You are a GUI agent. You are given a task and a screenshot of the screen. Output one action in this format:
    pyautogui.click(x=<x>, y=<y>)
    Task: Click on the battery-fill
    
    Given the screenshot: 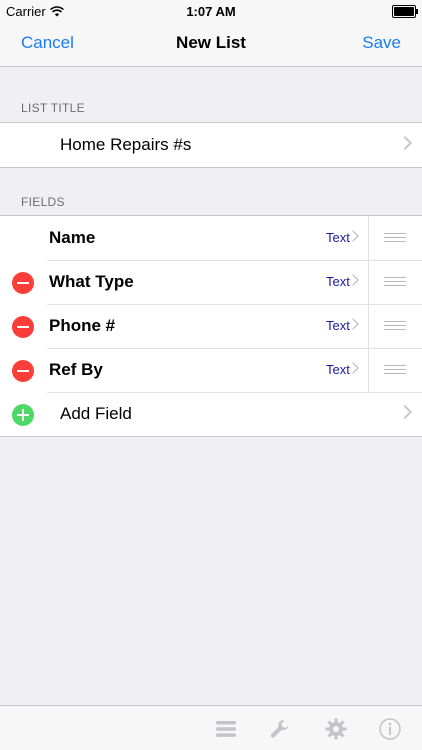 What is the action you would take?
    pyautogui.click(x=404, y=11)
    